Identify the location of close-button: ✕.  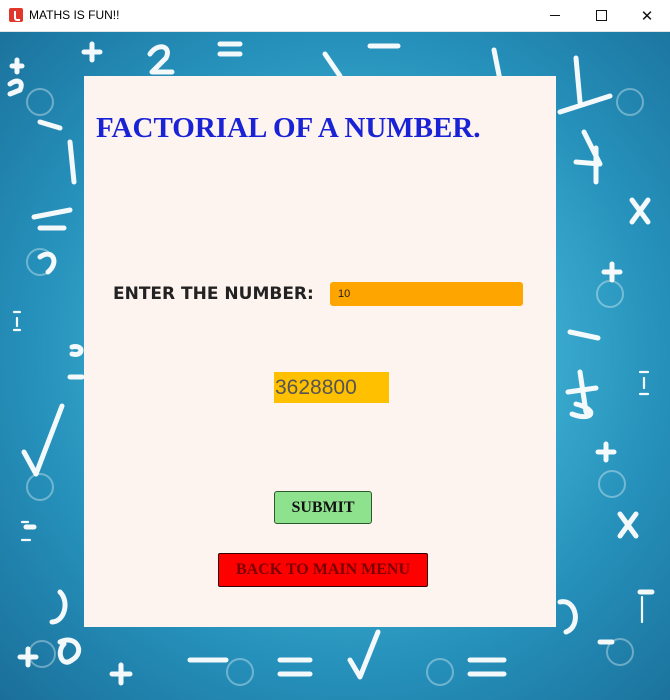
(647, 15).